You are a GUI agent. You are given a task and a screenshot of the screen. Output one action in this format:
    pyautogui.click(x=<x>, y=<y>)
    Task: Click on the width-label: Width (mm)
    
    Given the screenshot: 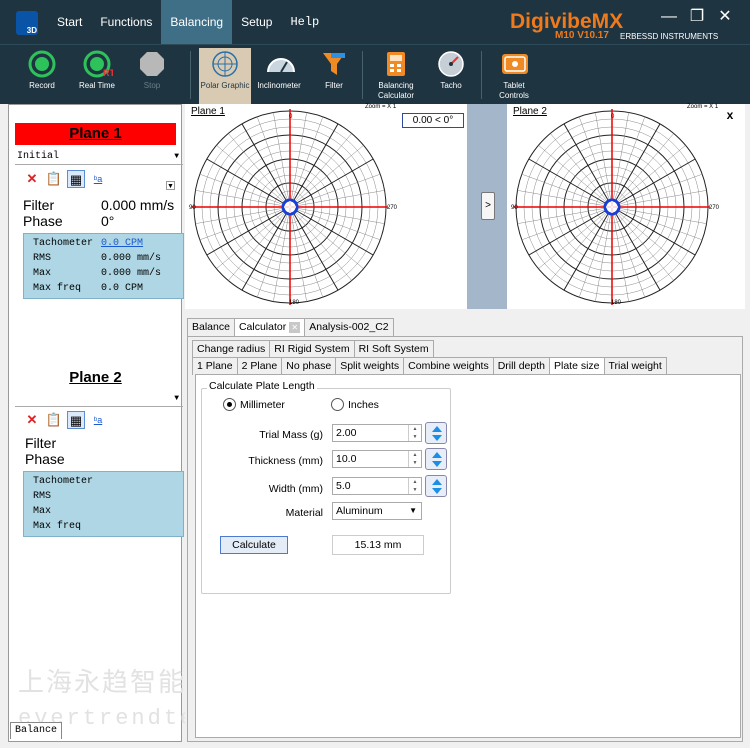 What is the action you would take?
    pyautogui.click(x=295, y=489)
    